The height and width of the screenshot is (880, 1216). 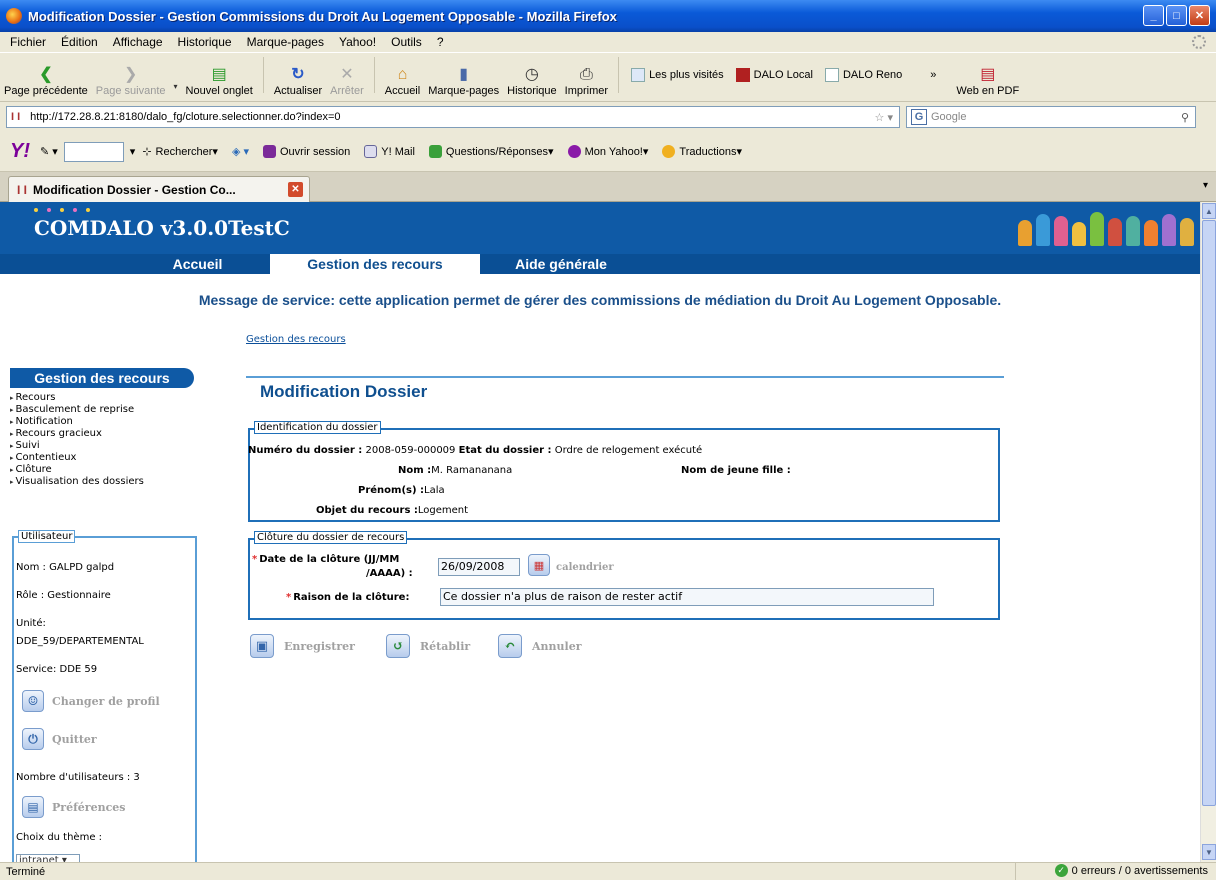 I want to click on google-icon: G, so click(x=919, y=117).